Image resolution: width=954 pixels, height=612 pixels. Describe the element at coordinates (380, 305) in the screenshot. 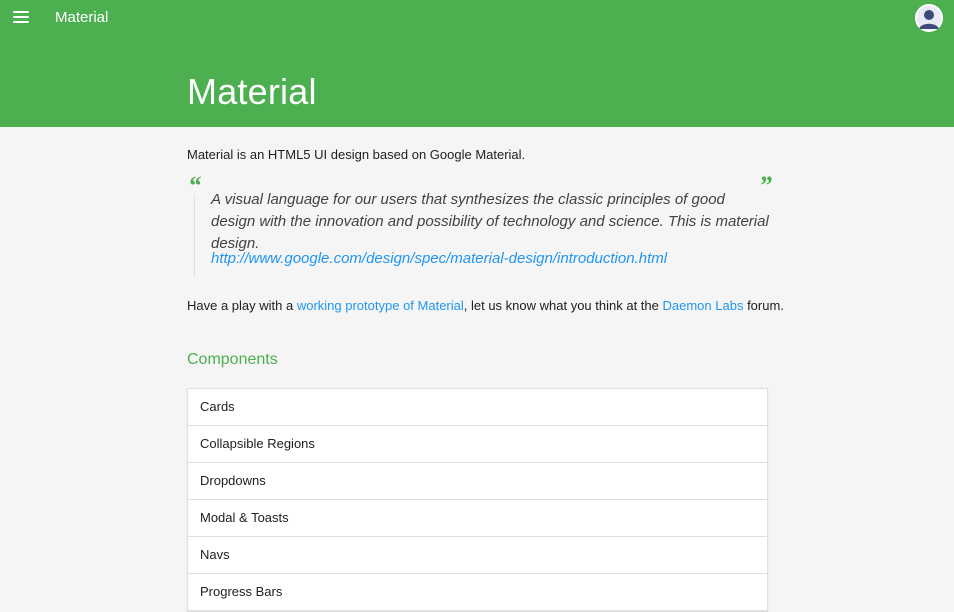

I see `prototype-link: working prototype of Material` at that location.